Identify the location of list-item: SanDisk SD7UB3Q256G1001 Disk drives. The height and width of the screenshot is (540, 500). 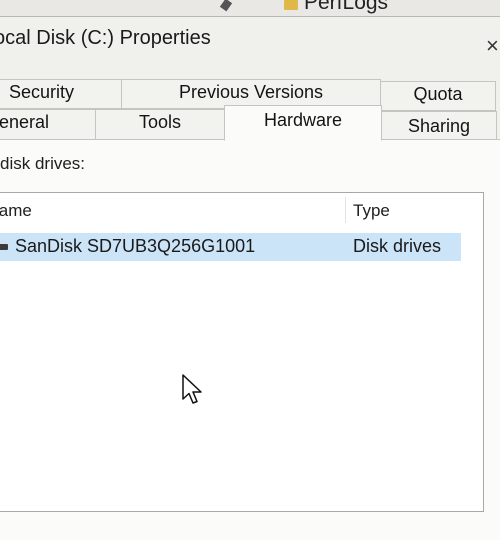
(230, 247).